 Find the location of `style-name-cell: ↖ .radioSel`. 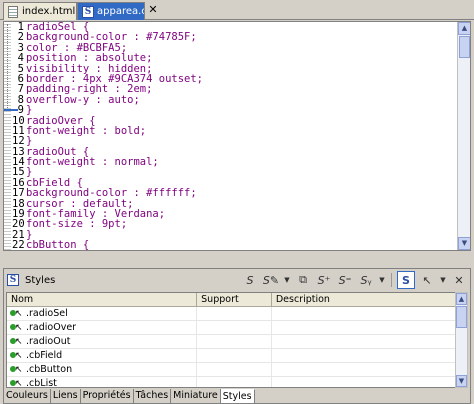

style-name-cell: ↖ .radioSel is located at coordinates (102, 314).